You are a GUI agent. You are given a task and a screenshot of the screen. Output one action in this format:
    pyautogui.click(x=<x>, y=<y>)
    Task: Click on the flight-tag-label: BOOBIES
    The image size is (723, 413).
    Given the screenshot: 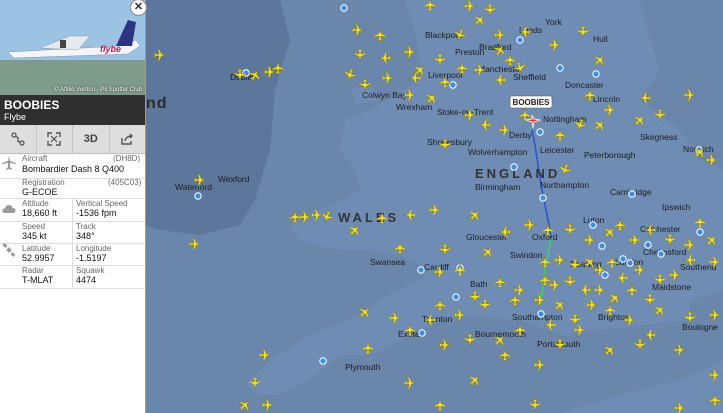 What is the action you would take?
    pyautogui.click(x=532, y=102)
    